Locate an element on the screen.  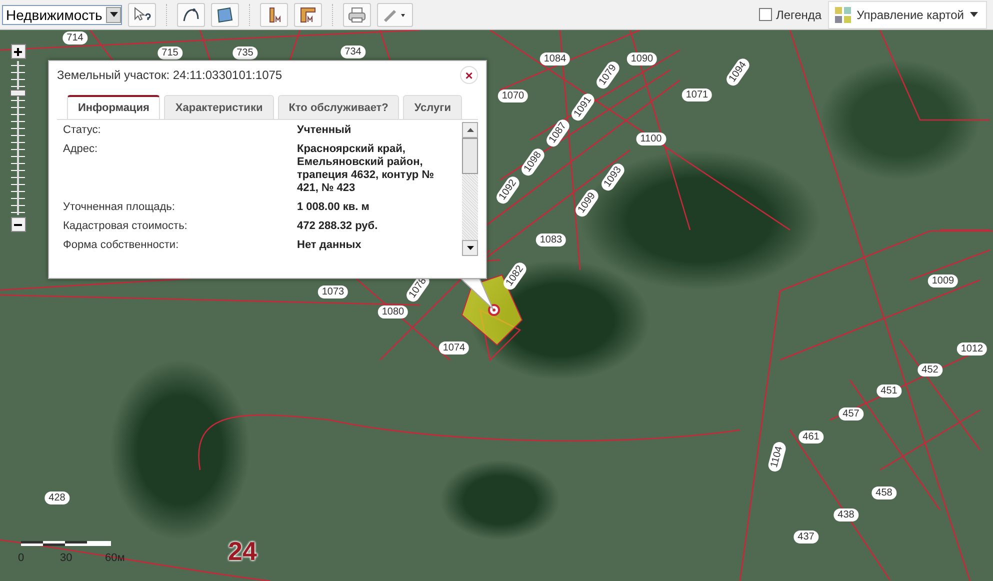
field-value: 1 008.00 кв. м is located at coordinates (333, 207).